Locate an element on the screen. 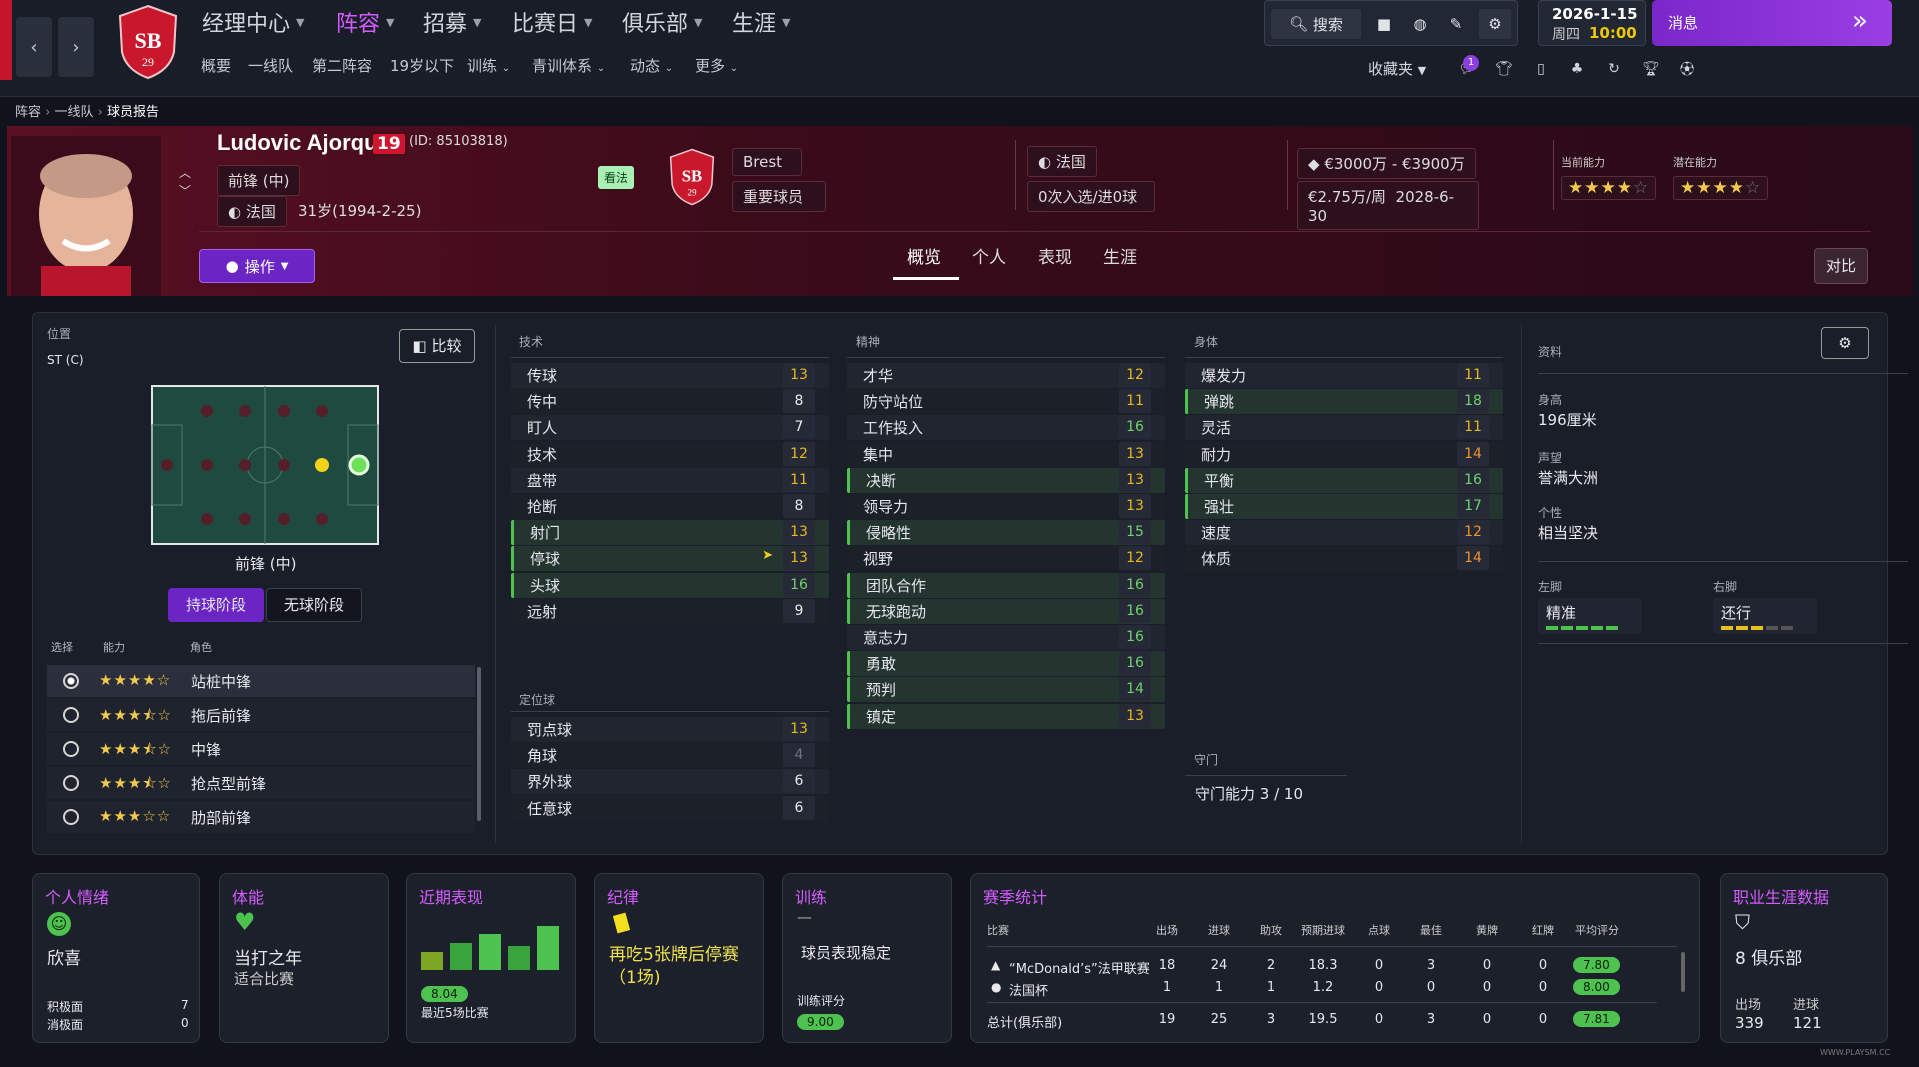  role-item: ★★★⯪☆ 拖后前锋 is located at coordinates (261, 715).